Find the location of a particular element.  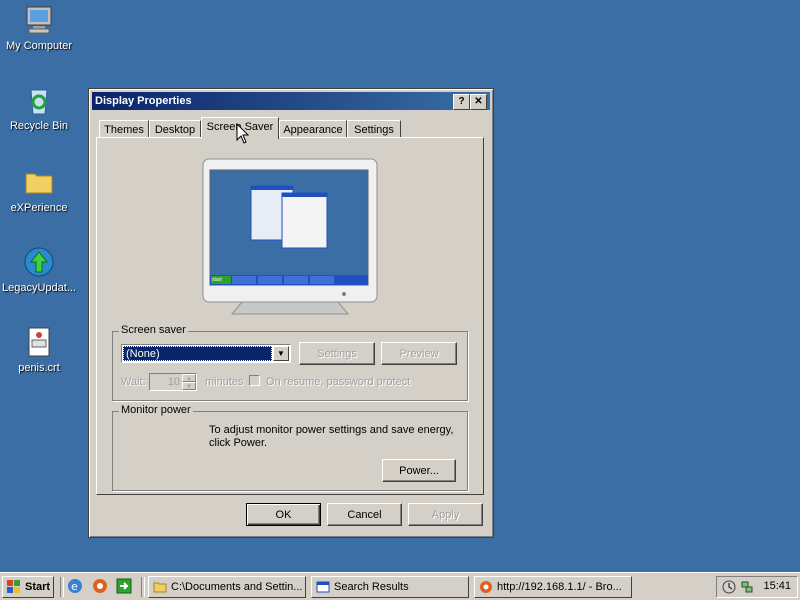

desktop-icon-my-computer: My Computer is located at coordinates (39, 28).